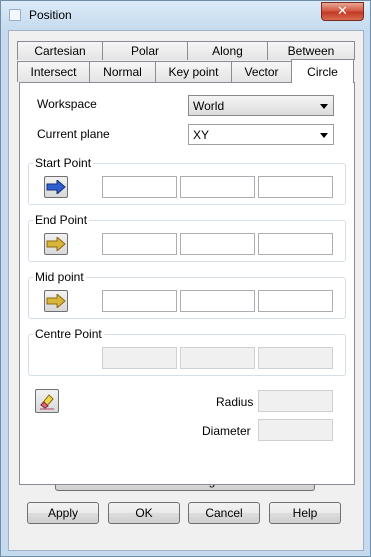 The height and width of the screenshot is (557, 371). What do you see at coordinates (295, 187) in the screenshot?
I see `start-z-field` at bounding box center [295, 187].